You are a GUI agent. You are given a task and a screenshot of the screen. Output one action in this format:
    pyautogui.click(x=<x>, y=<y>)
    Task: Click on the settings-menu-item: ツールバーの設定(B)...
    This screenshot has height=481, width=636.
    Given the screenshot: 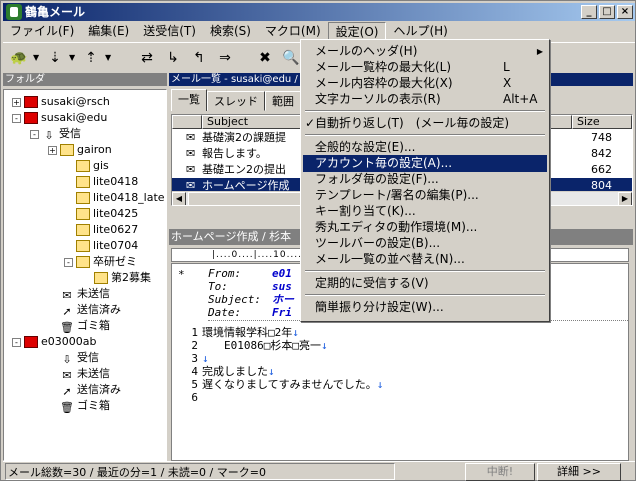 What is the action you would take?
    pyautogui.click(x=425, y=243)
    